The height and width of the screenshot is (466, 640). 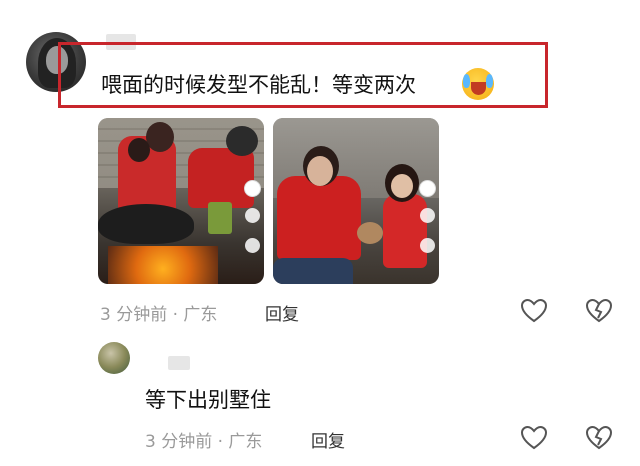 What do you see at coordinates (208, 400) in the screenshot?
I see `reply-text: 等下出别墅住` at bounding box center [208, 400].